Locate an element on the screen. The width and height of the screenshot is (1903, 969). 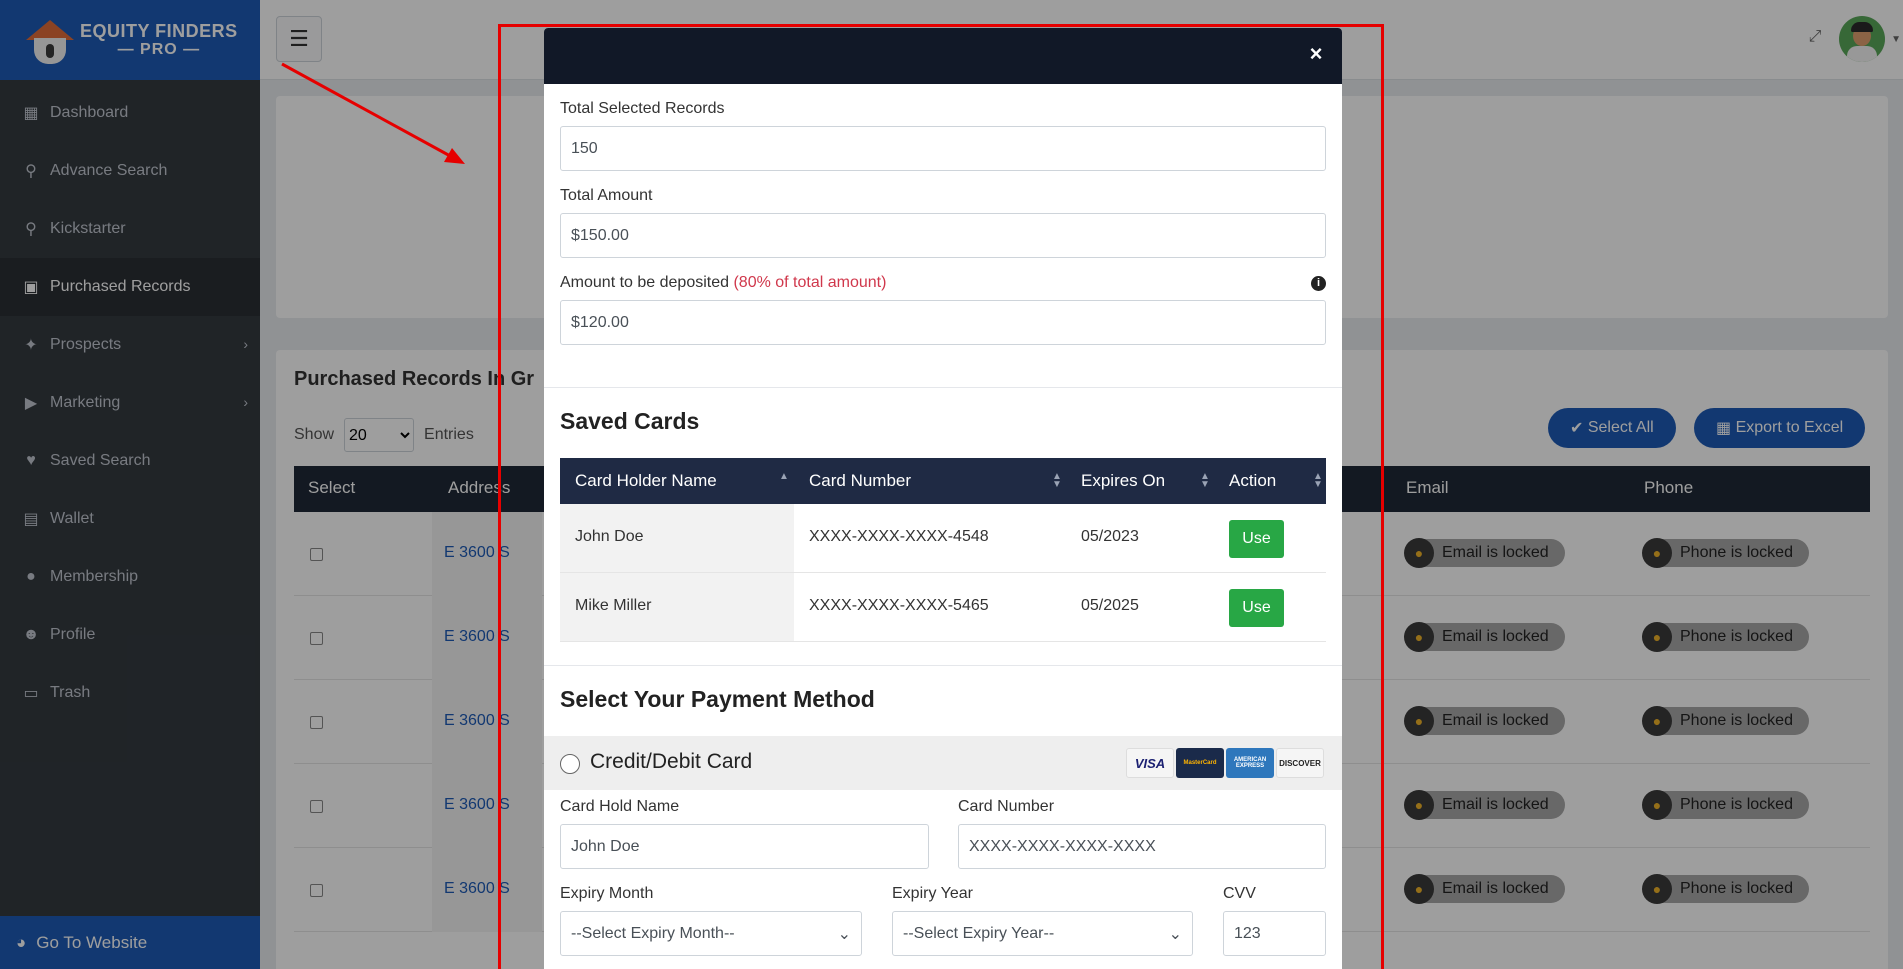
card-holder: John Doe is located at coordinates (609, 536).